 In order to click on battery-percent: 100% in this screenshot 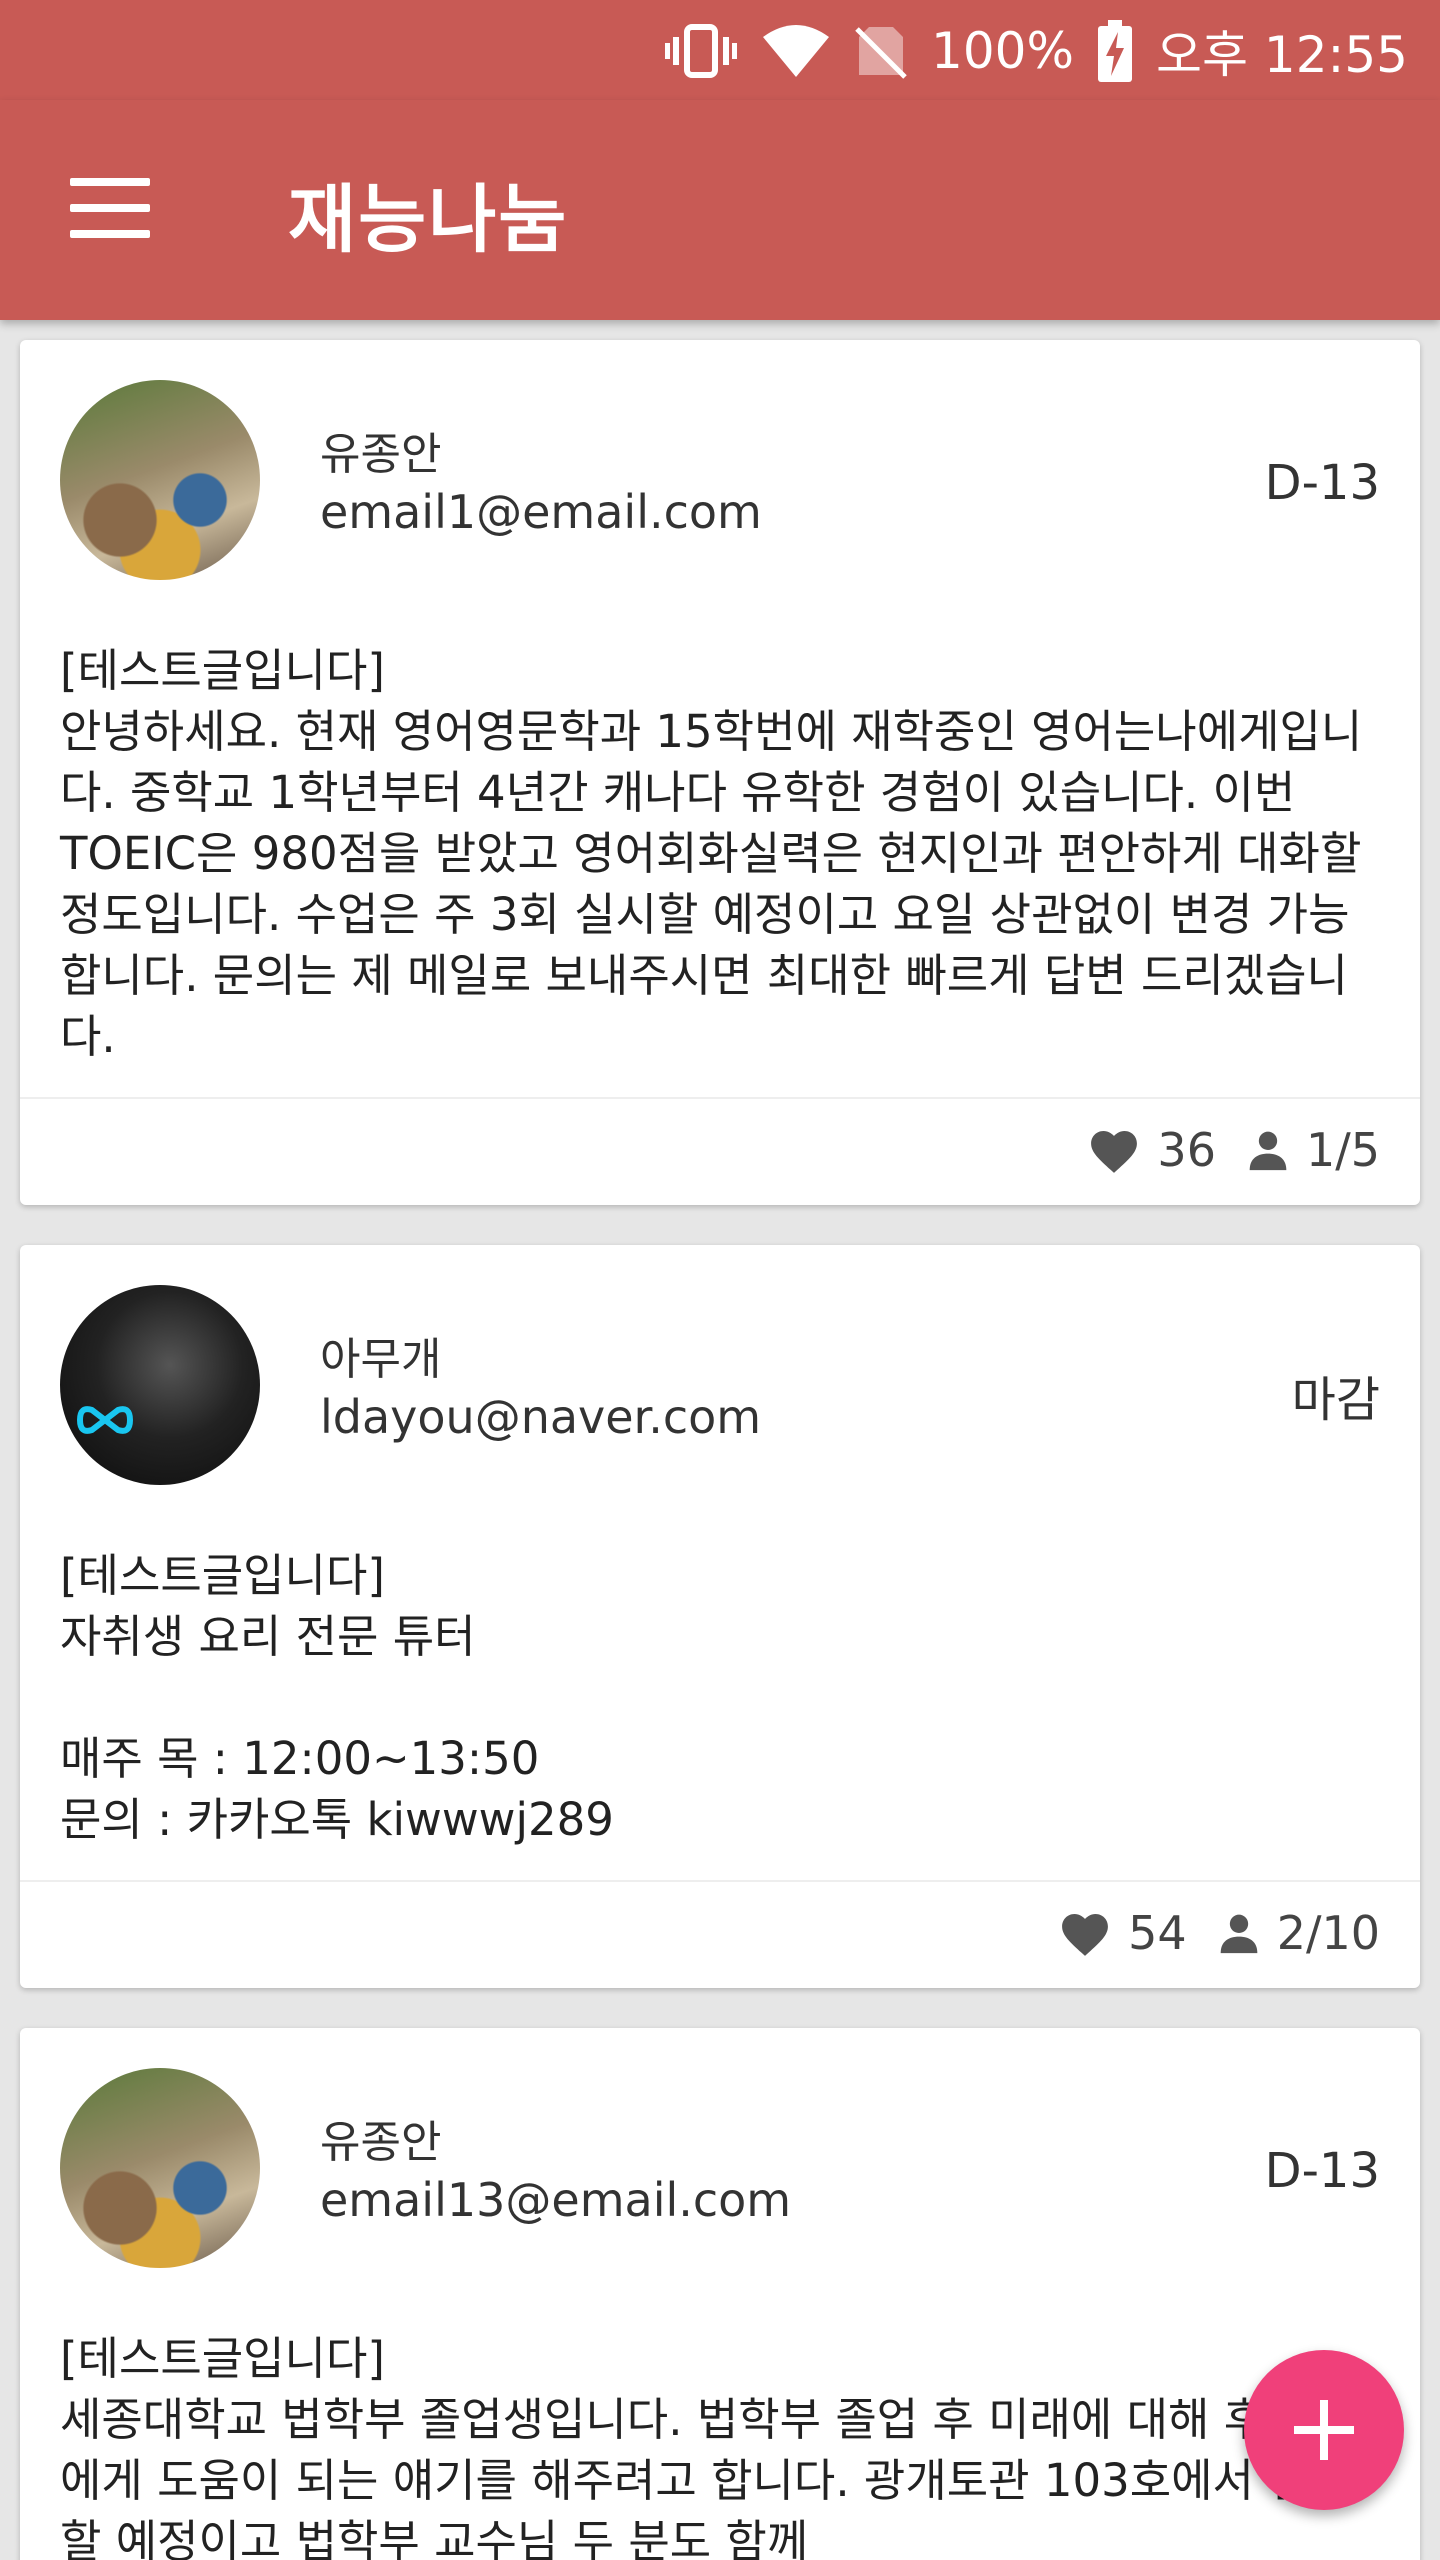, I will do `click(1002, 51)`.